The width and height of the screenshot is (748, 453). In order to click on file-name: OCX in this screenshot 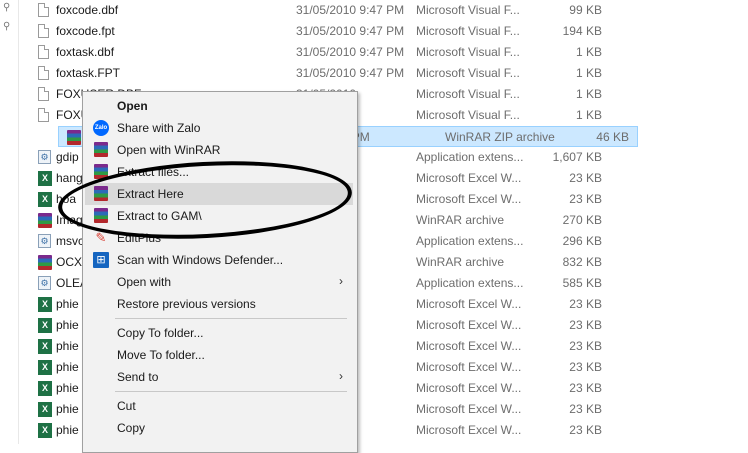, I will do `click(69, 262)`.